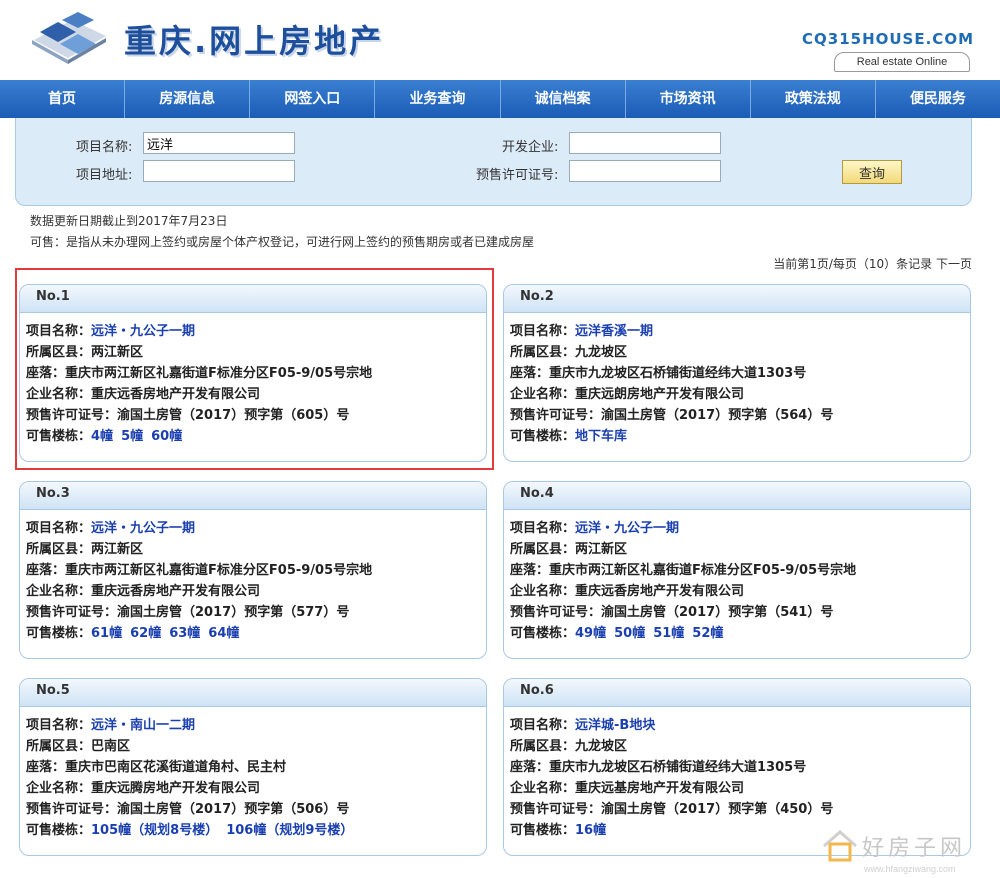  Describe the element at coordinates (256, 746) in the screenshot. I see `card-field-district: 所属区县：巴南区` at that location.